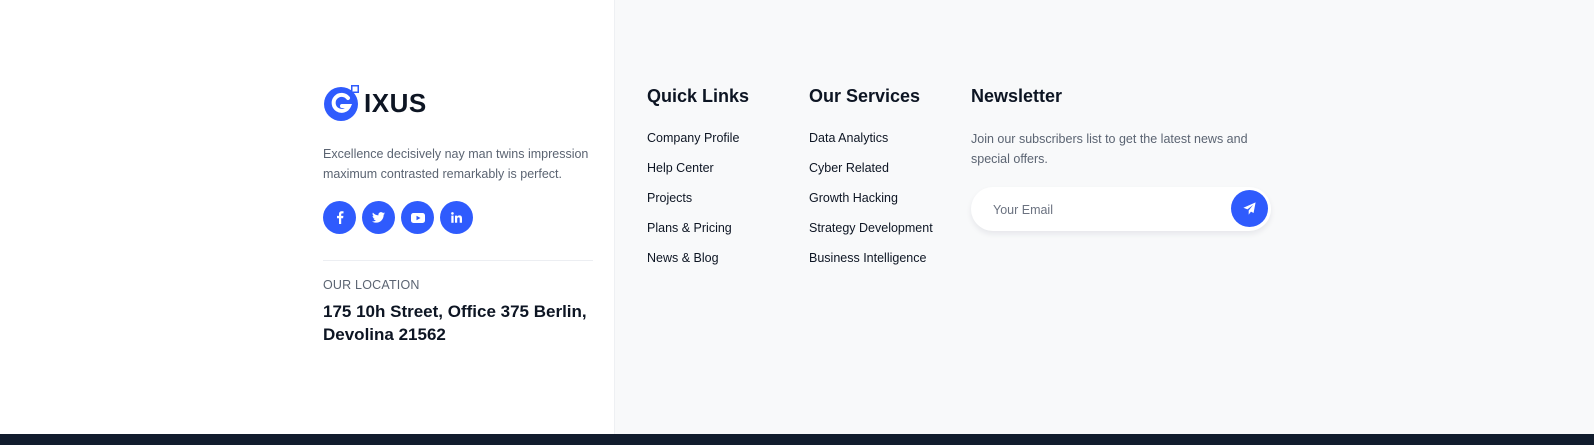 The width and height of the screenshot is (1594, 445). I want to click on linkedin-icon, so click(456, 217).